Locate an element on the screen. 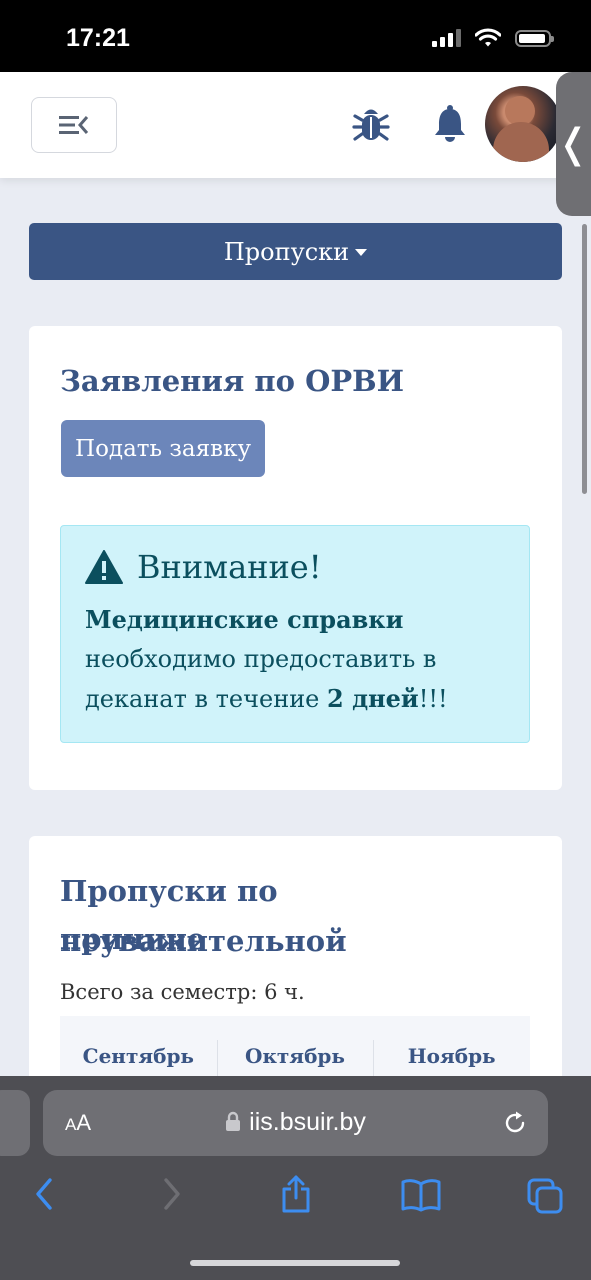 The image size is (591, 1280). url-text: iis.bsuir.by is located at coordinates (307, 1122).